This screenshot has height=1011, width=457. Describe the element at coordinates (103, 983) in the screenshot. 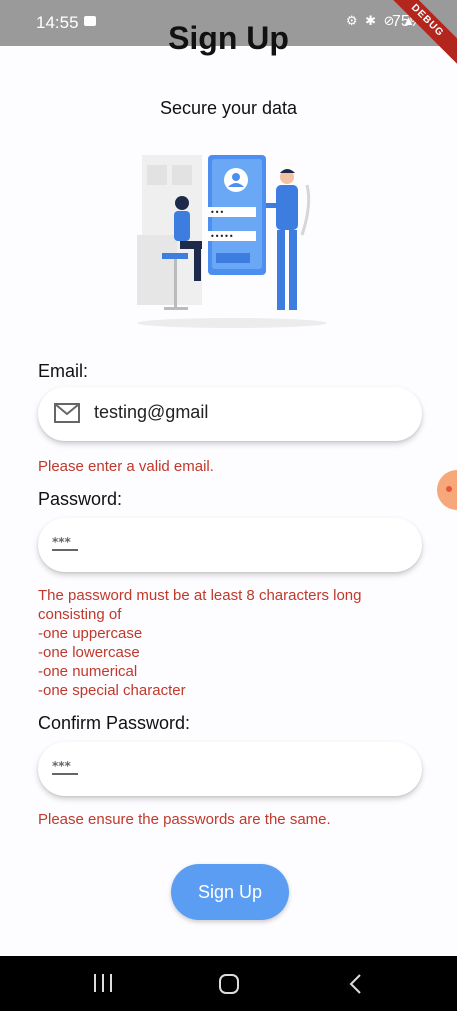

I see `recent-apps-icon` at that location.